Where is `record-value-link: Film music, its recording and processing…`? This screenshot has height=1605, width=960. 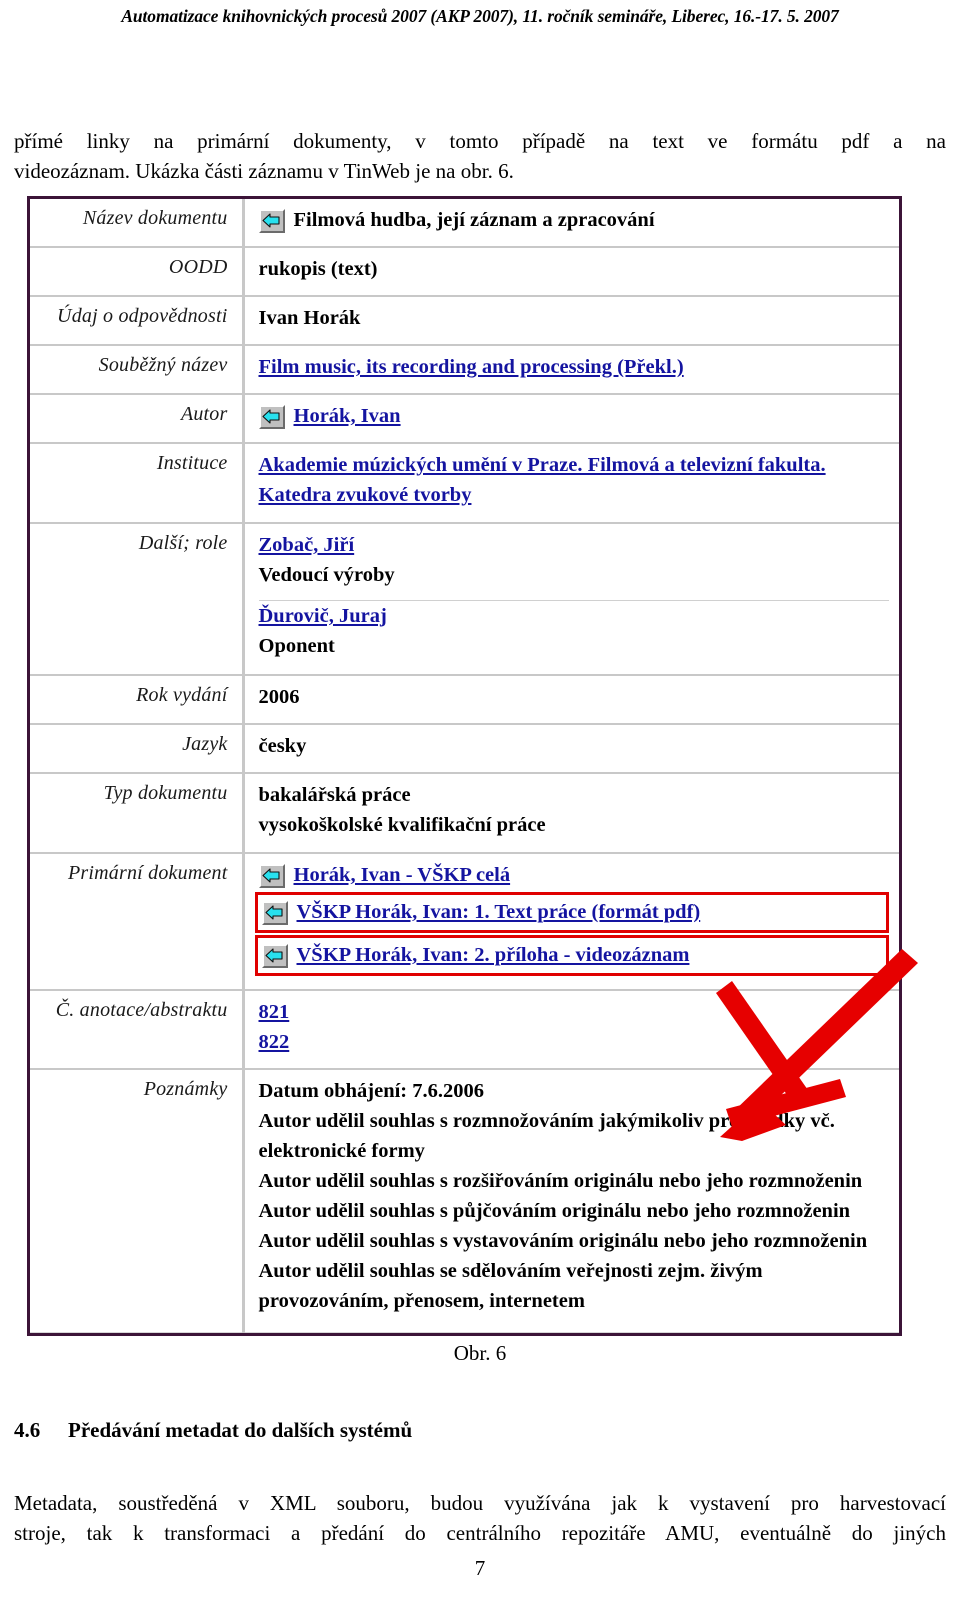 record-value-link: Film music, its recording and processing… is located at coordinates (471, 367).